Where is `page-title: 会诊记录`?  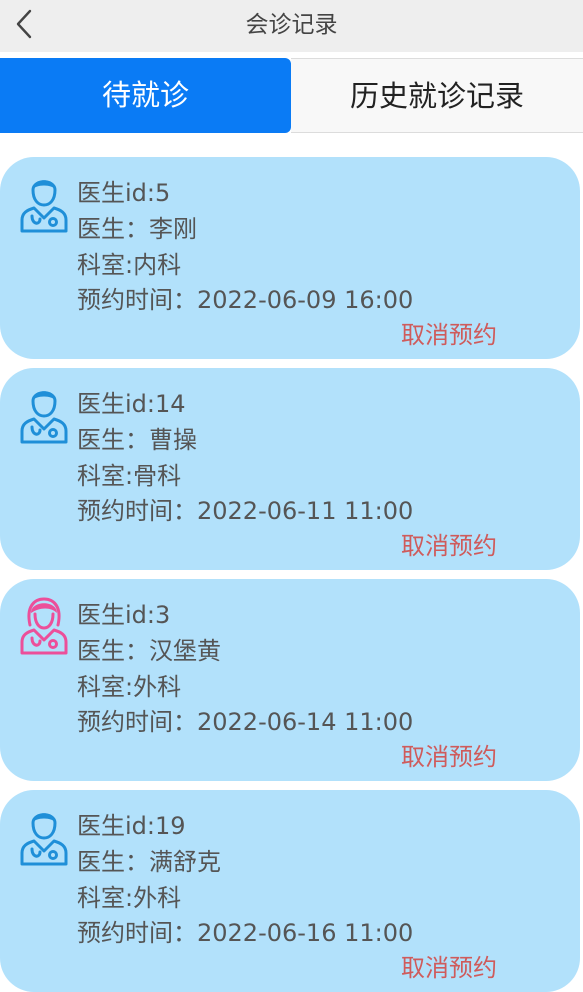 page-title: 会诊记录 is located at coordinates (291, 25).